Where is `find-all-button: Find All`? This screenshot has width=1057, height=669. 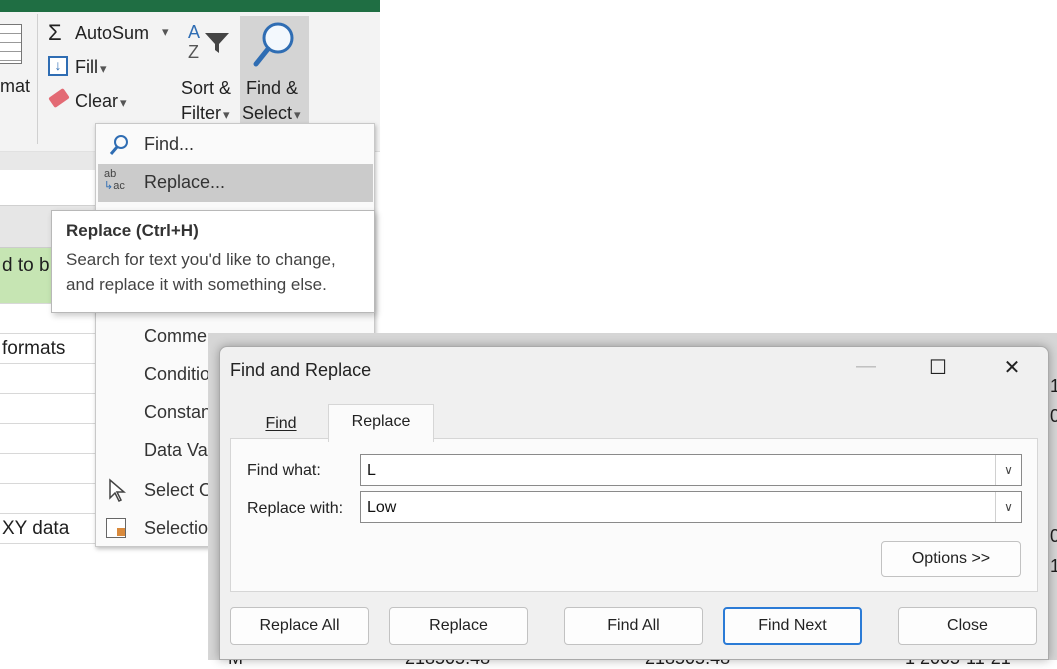 find-all-button: Find All is located at coordinates (633, 626).